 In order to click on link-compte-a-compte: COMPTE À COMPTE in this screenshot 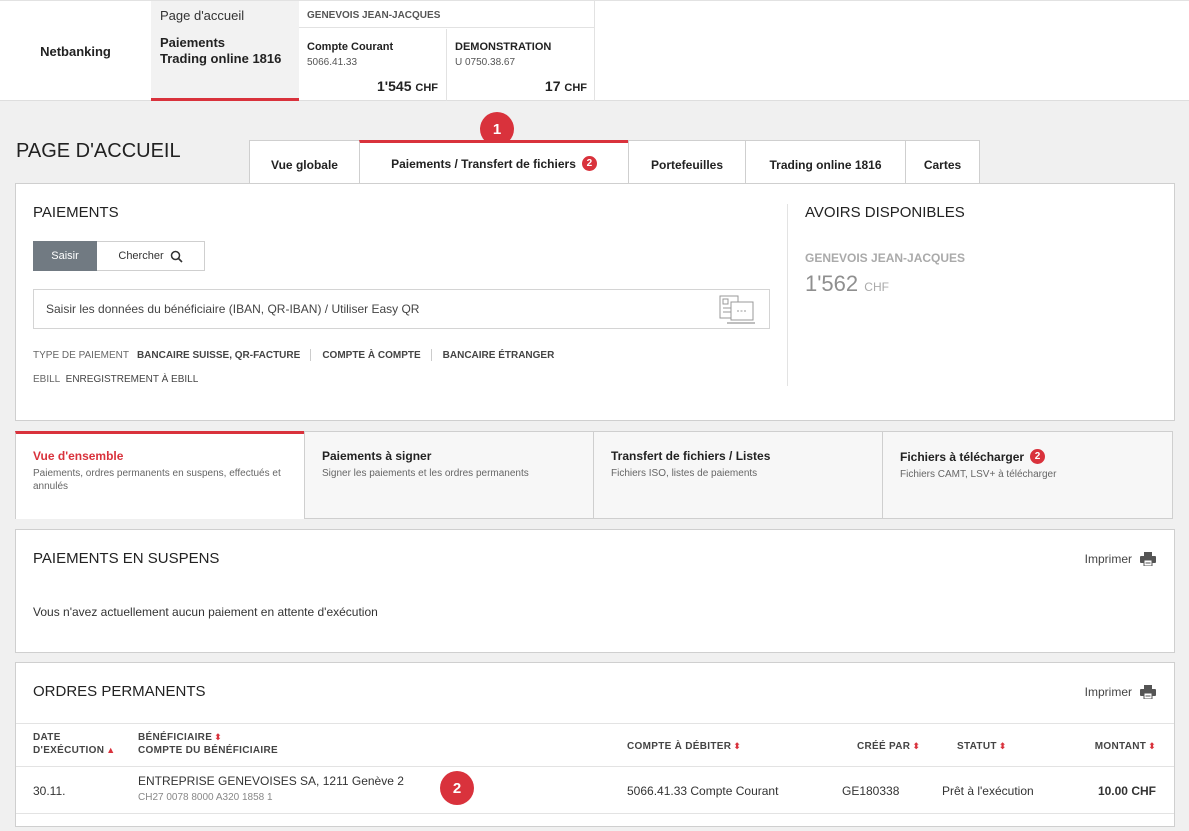, I will do `click(371, 355)`.